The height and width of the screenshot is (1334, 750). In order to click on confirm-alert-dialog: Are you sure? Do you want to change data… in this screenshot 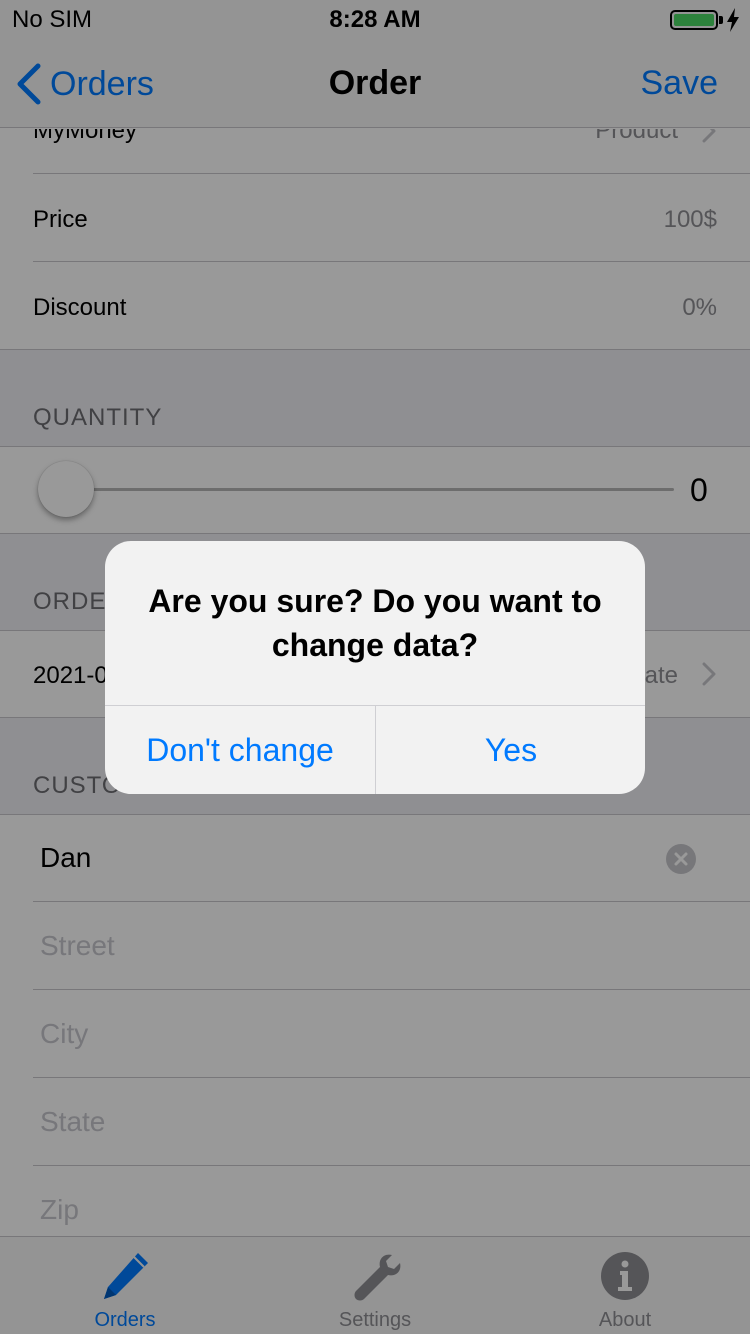, I will do `click(375, 667)`.